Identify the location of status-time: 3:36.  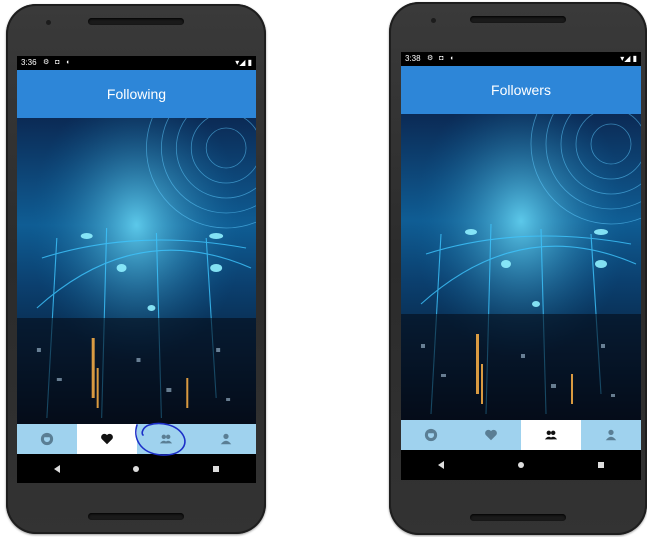
(29, 62).